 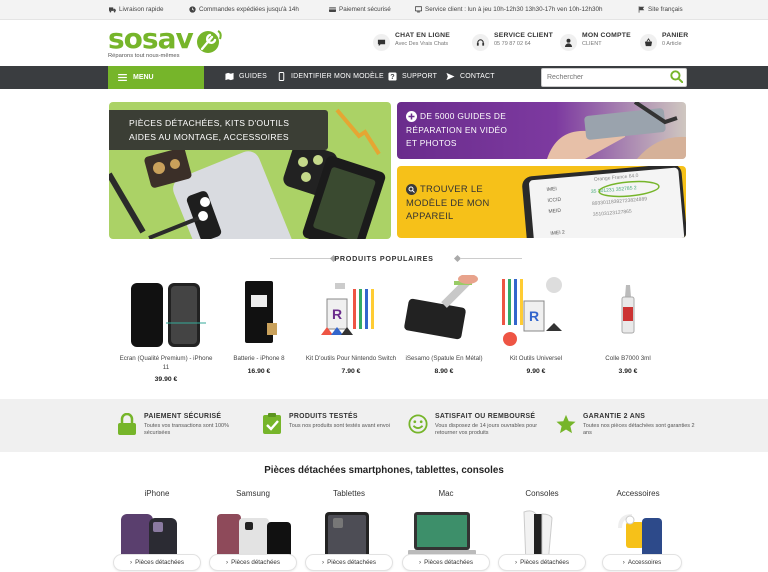 What do you see at coordinates (628, 325) in the screenshot?
I see `product-card: Colle B7000 3ml 3.90 €` at bounding box center [628, 325].